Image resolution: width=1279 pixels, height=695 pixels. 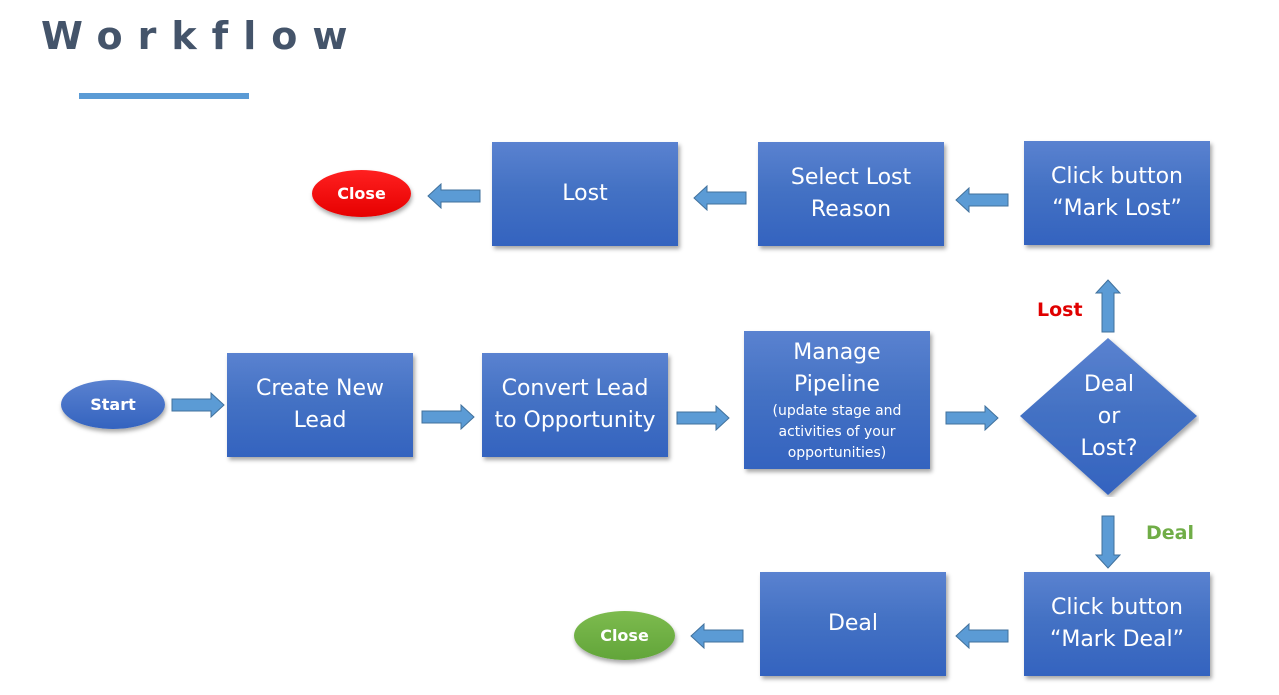 I want to click on select-lost-reason-line2: Reason, so click(x=851, y=209).